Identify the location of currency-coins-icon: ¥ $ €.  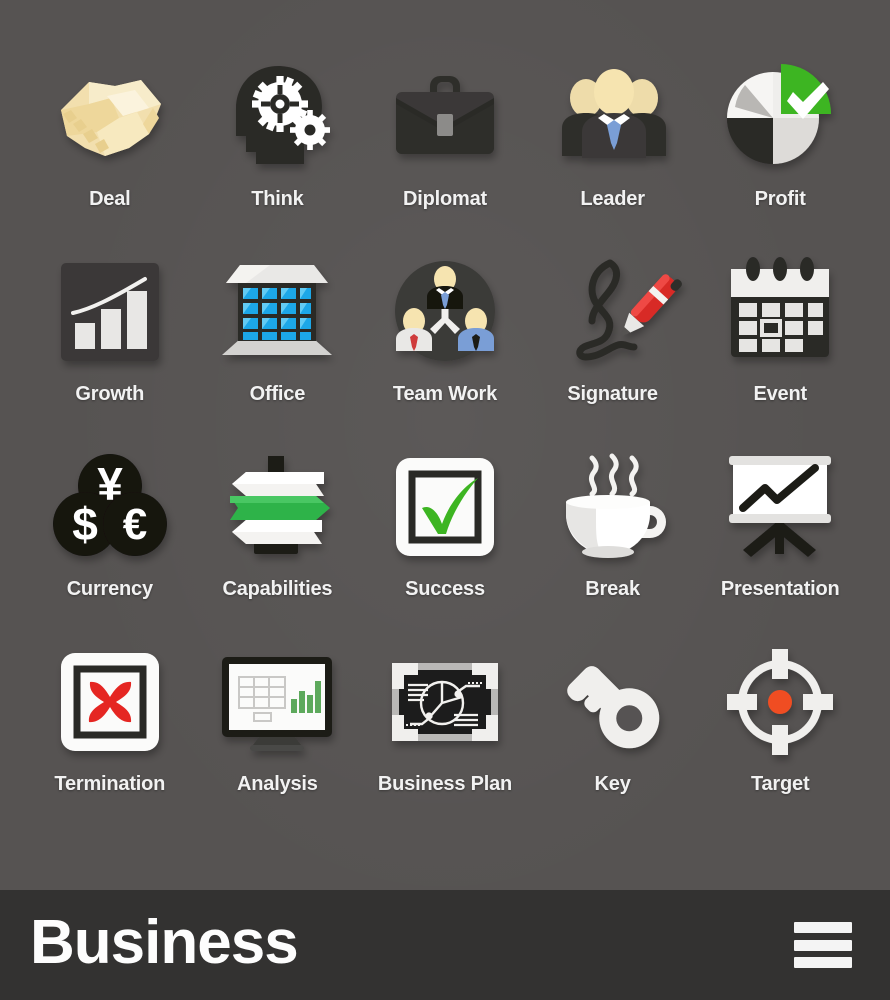
(110, 507).